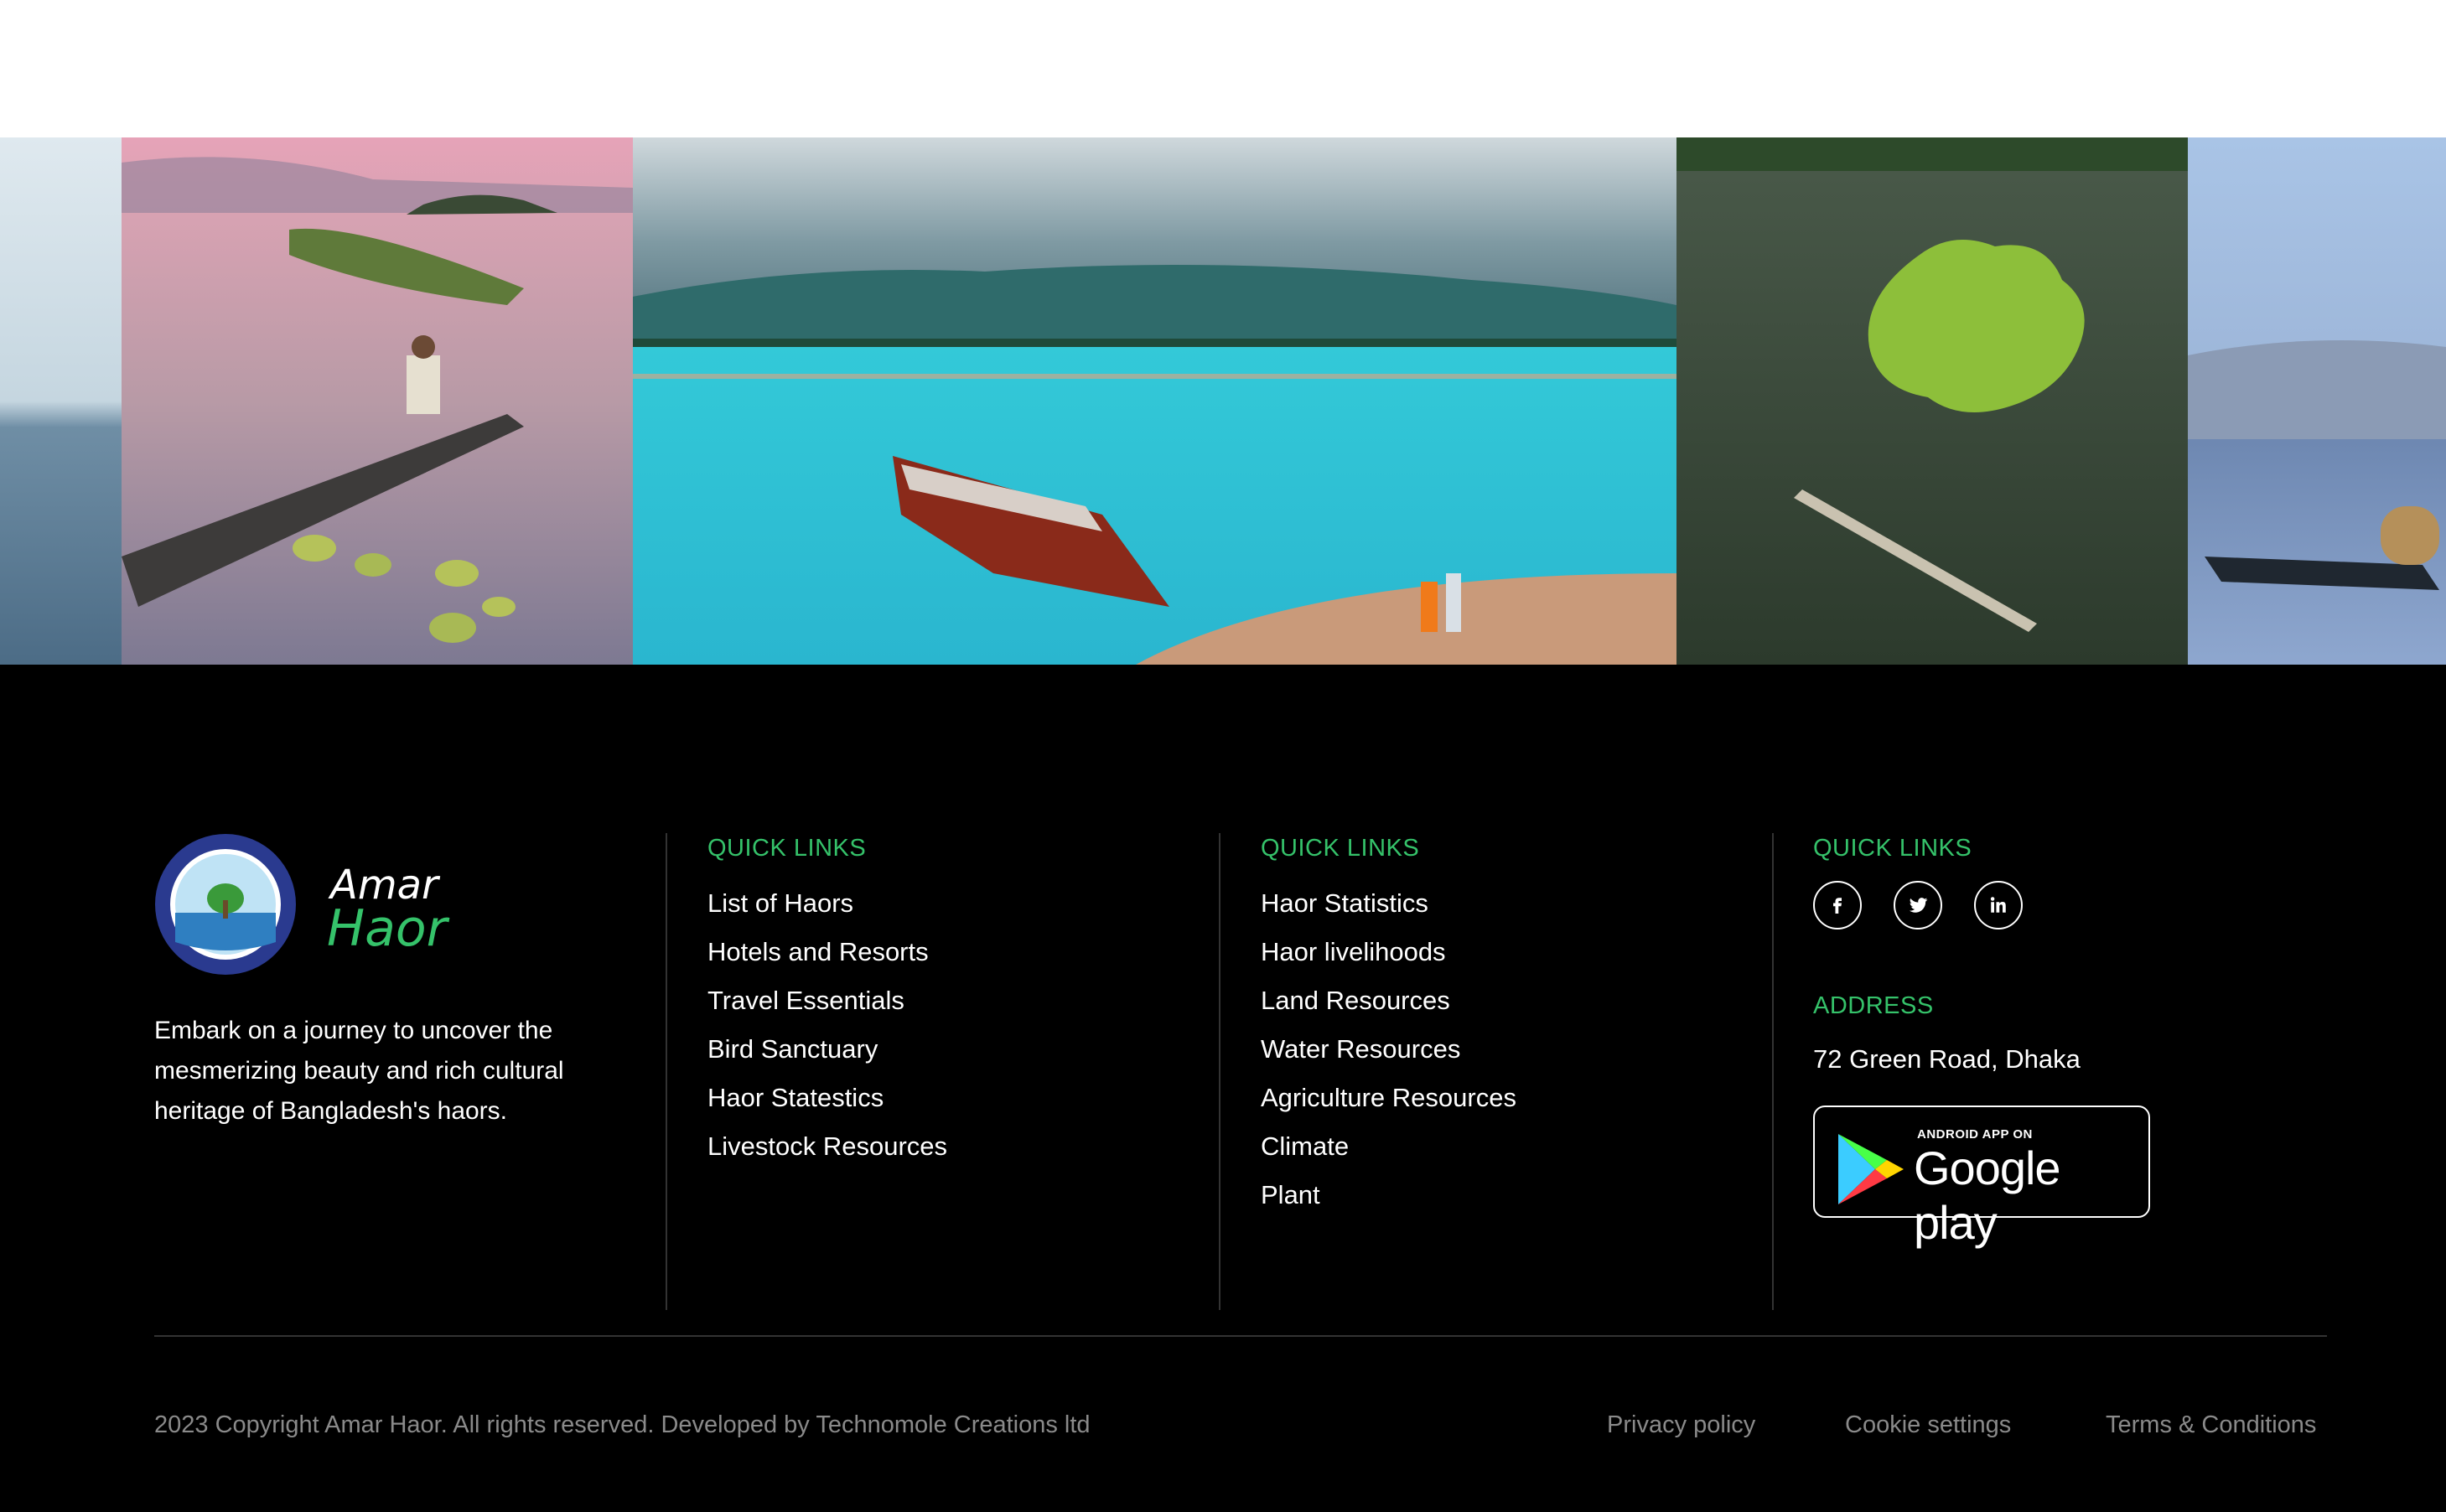  I want to click on quick-links-heading-3: QUICK LINKS, so click(1892, 848).